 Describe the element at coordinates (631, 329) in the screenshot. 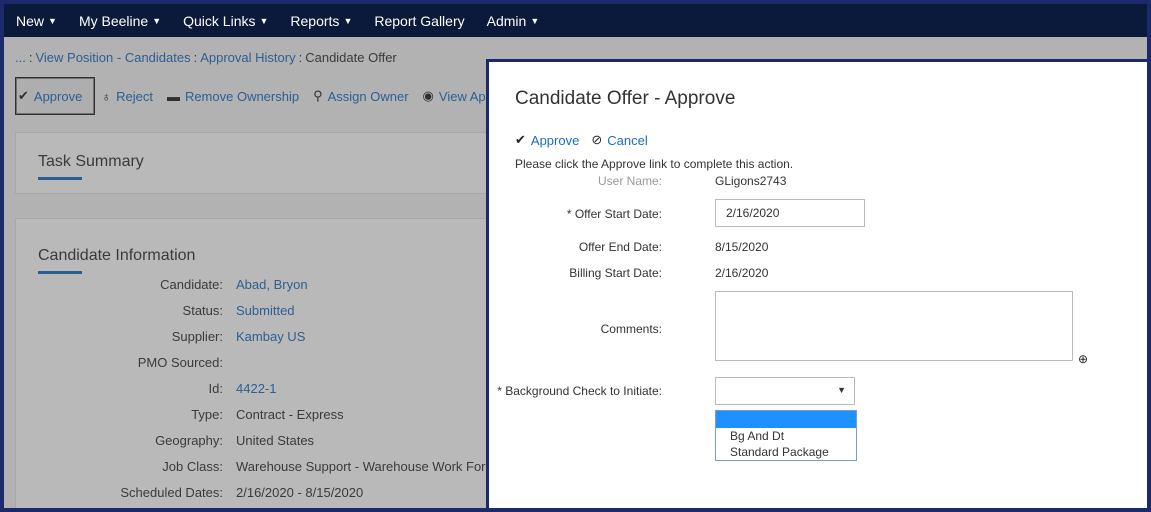

I see `comments-label: Comments:` at that location.